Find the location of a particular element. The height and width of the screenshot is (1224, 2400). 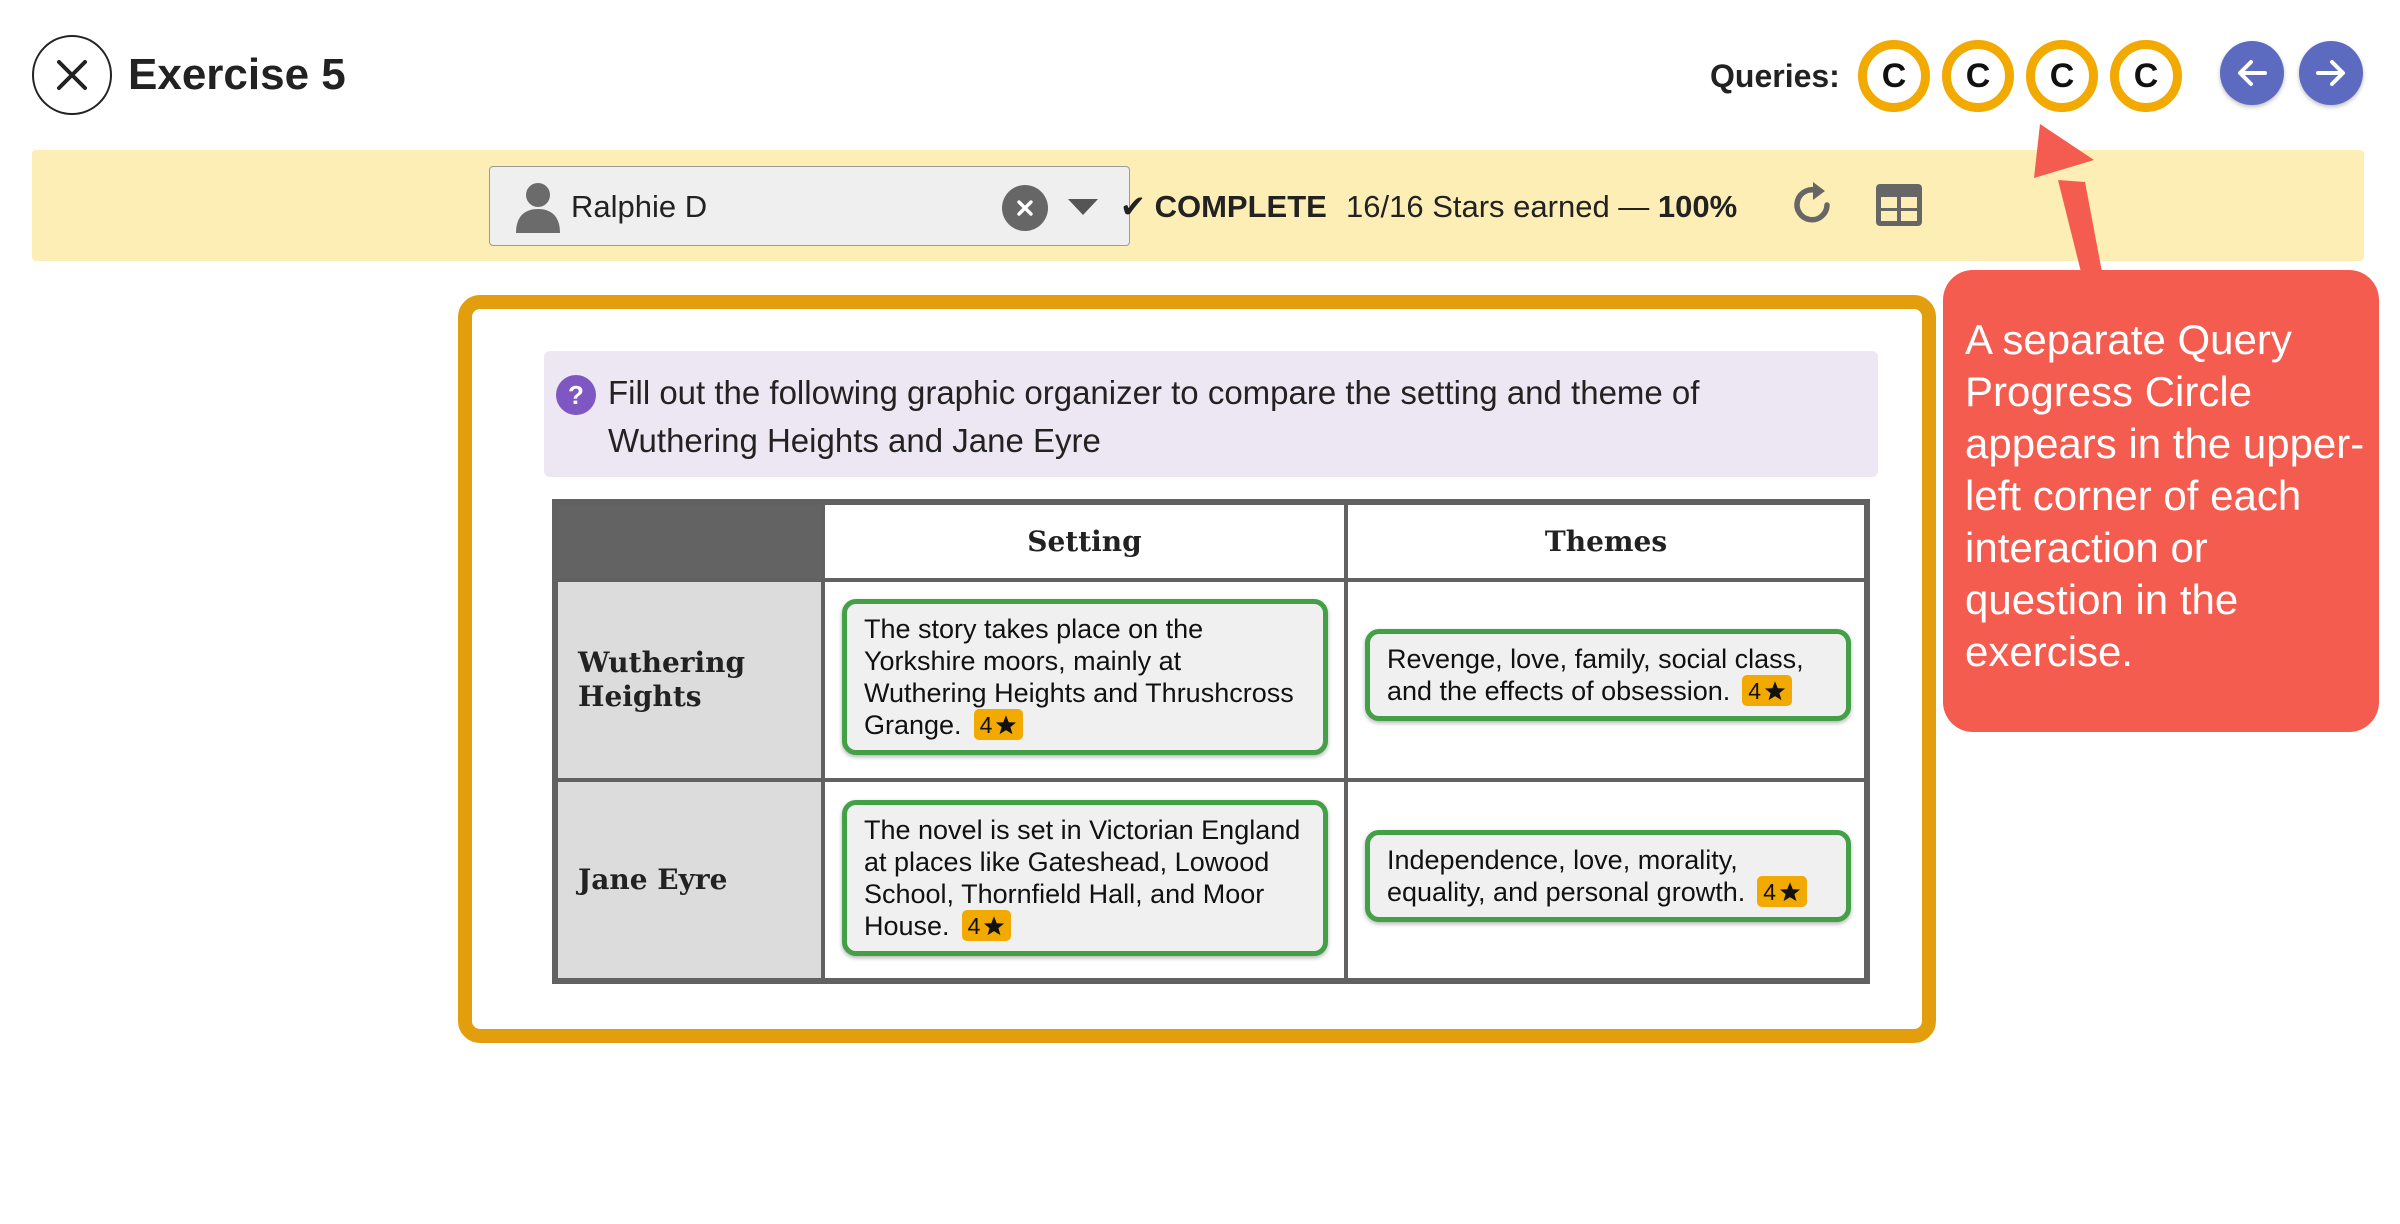

query-progress-circle-4: C is located at coordinates (2146, 76).